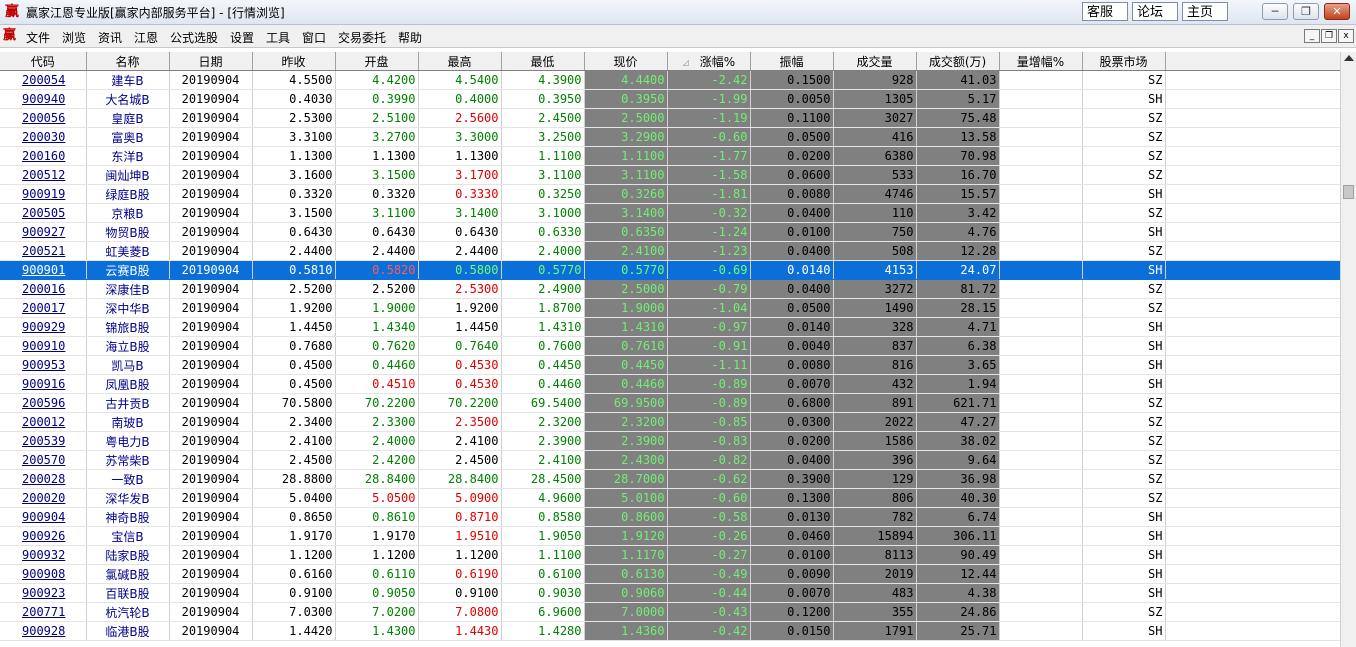 This screenshot has width=1356, height=647. What do you see at coordinates (1306, 11) in the screenshot?
I see `restore-icon: ❐` at bounding box center [1306, 11].